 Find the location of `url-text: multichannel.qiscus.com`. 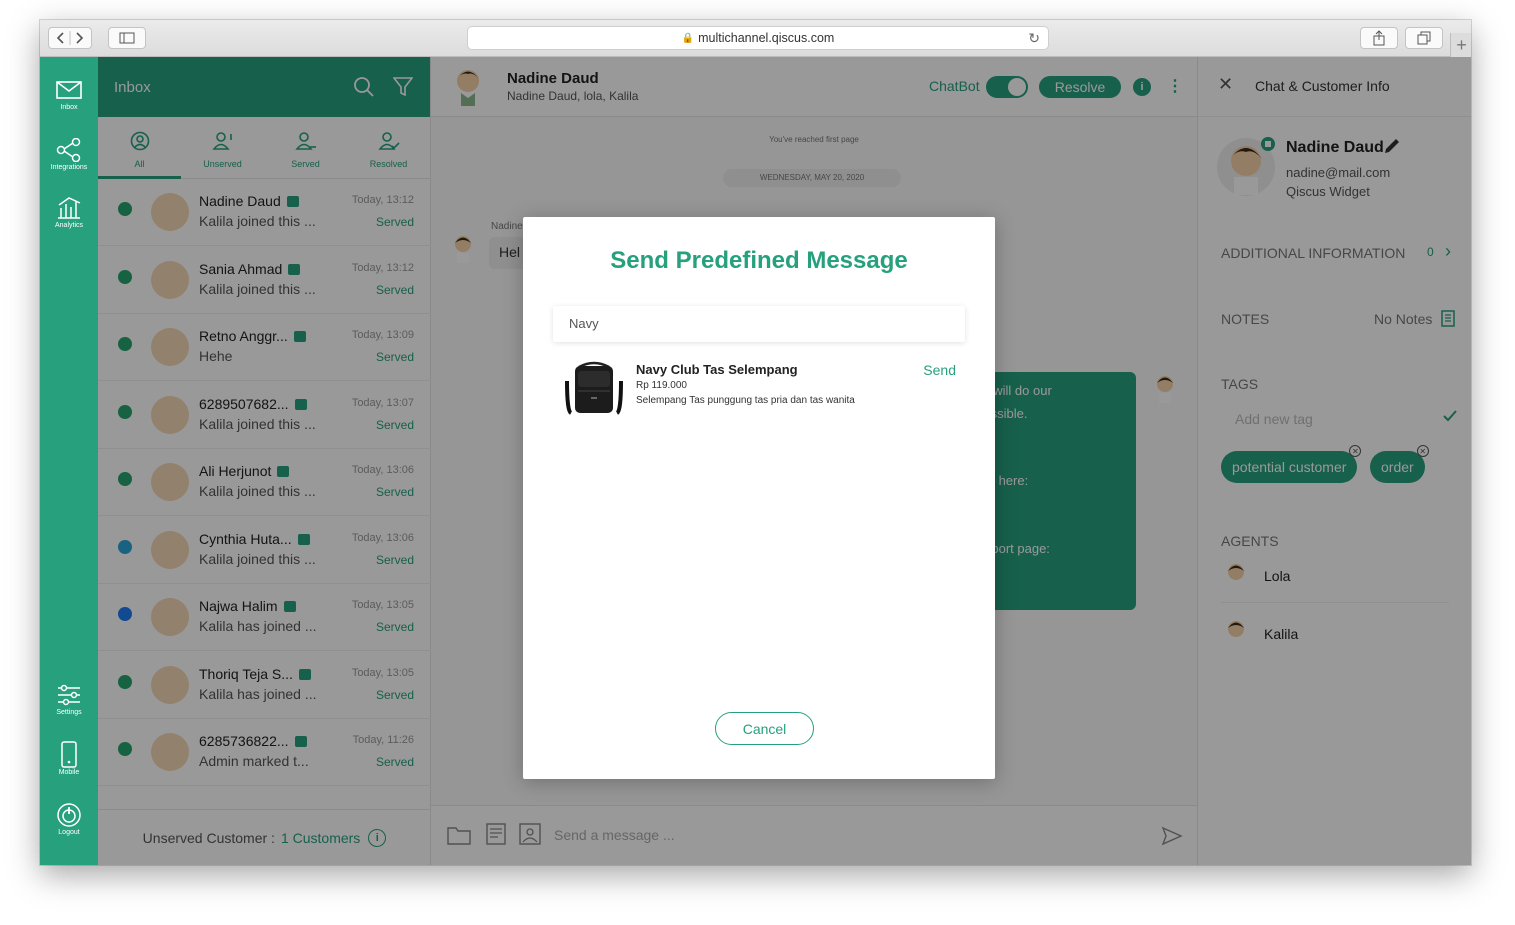

url-text: multichannel.qiscus.com is located at coordinates (766, 38).